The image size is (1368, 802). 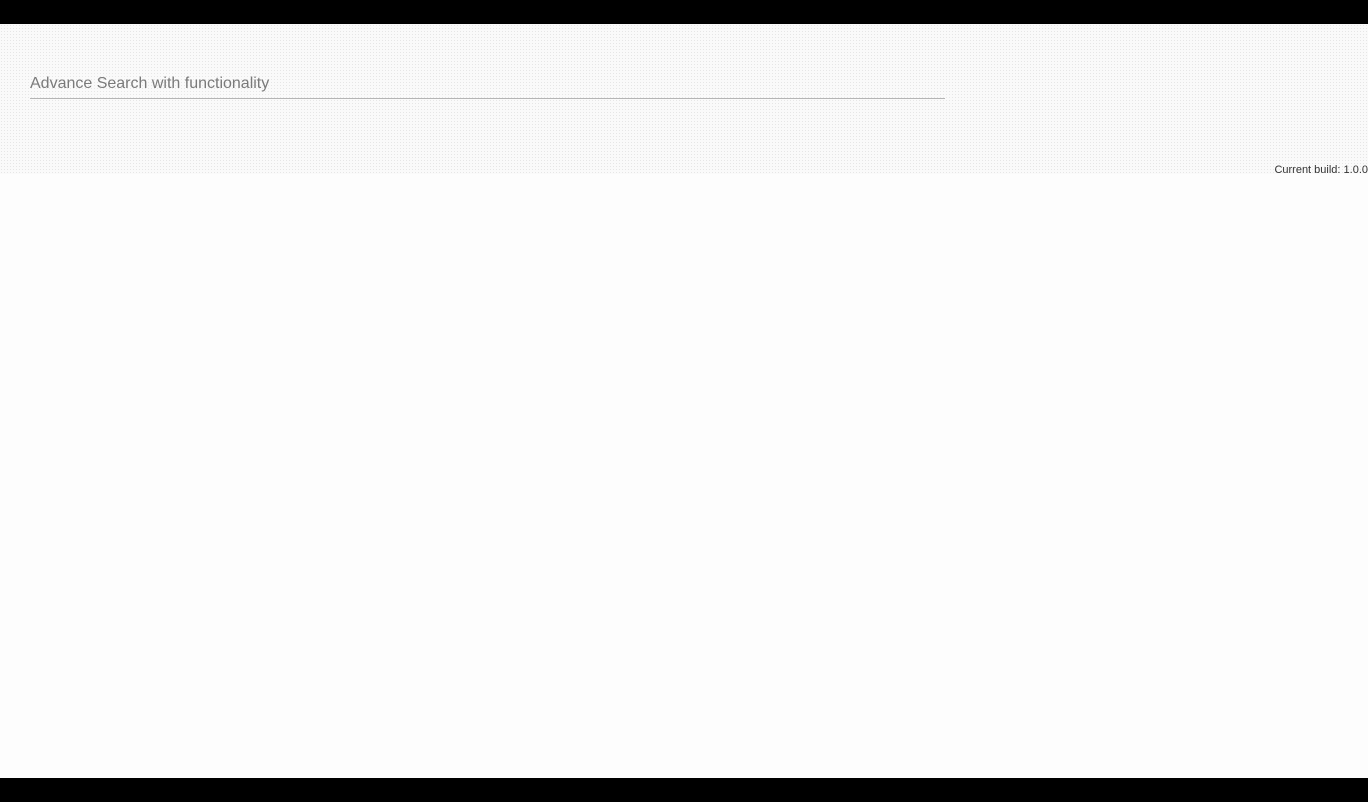 I want to click on search-input, so click(x=487, y=83).